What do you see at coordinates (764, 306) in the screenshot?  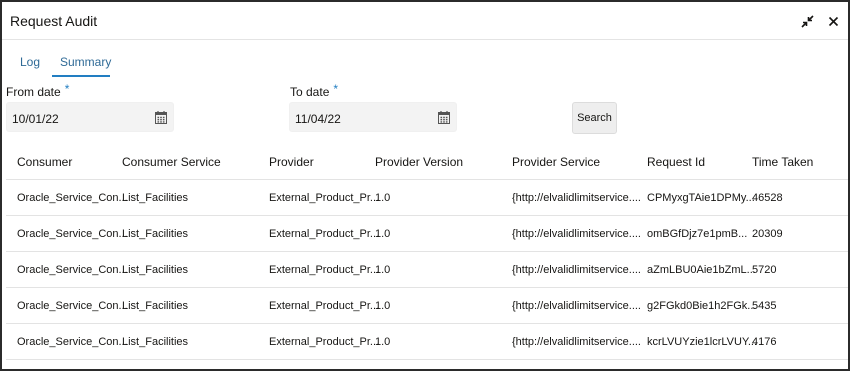 I see `cell-time-taken: 5435` at bounding box center [764, 306].